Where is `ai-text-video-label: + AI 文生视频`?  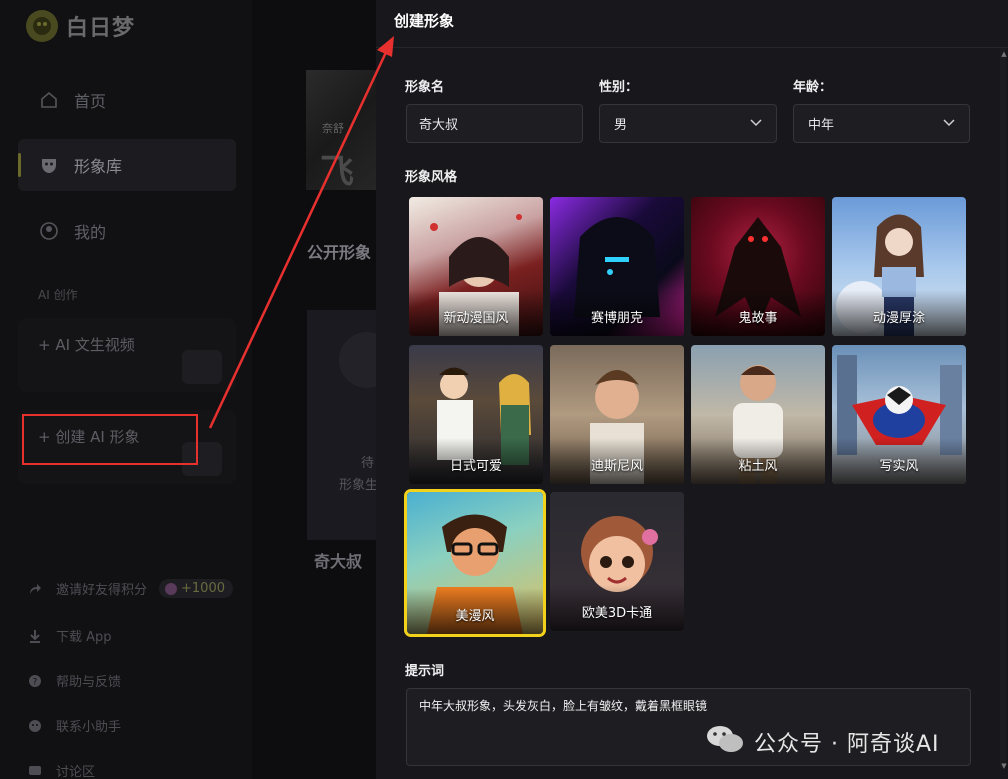 ai-text-video-label: + AI 文生视频 is located at coordinates (86, 345).